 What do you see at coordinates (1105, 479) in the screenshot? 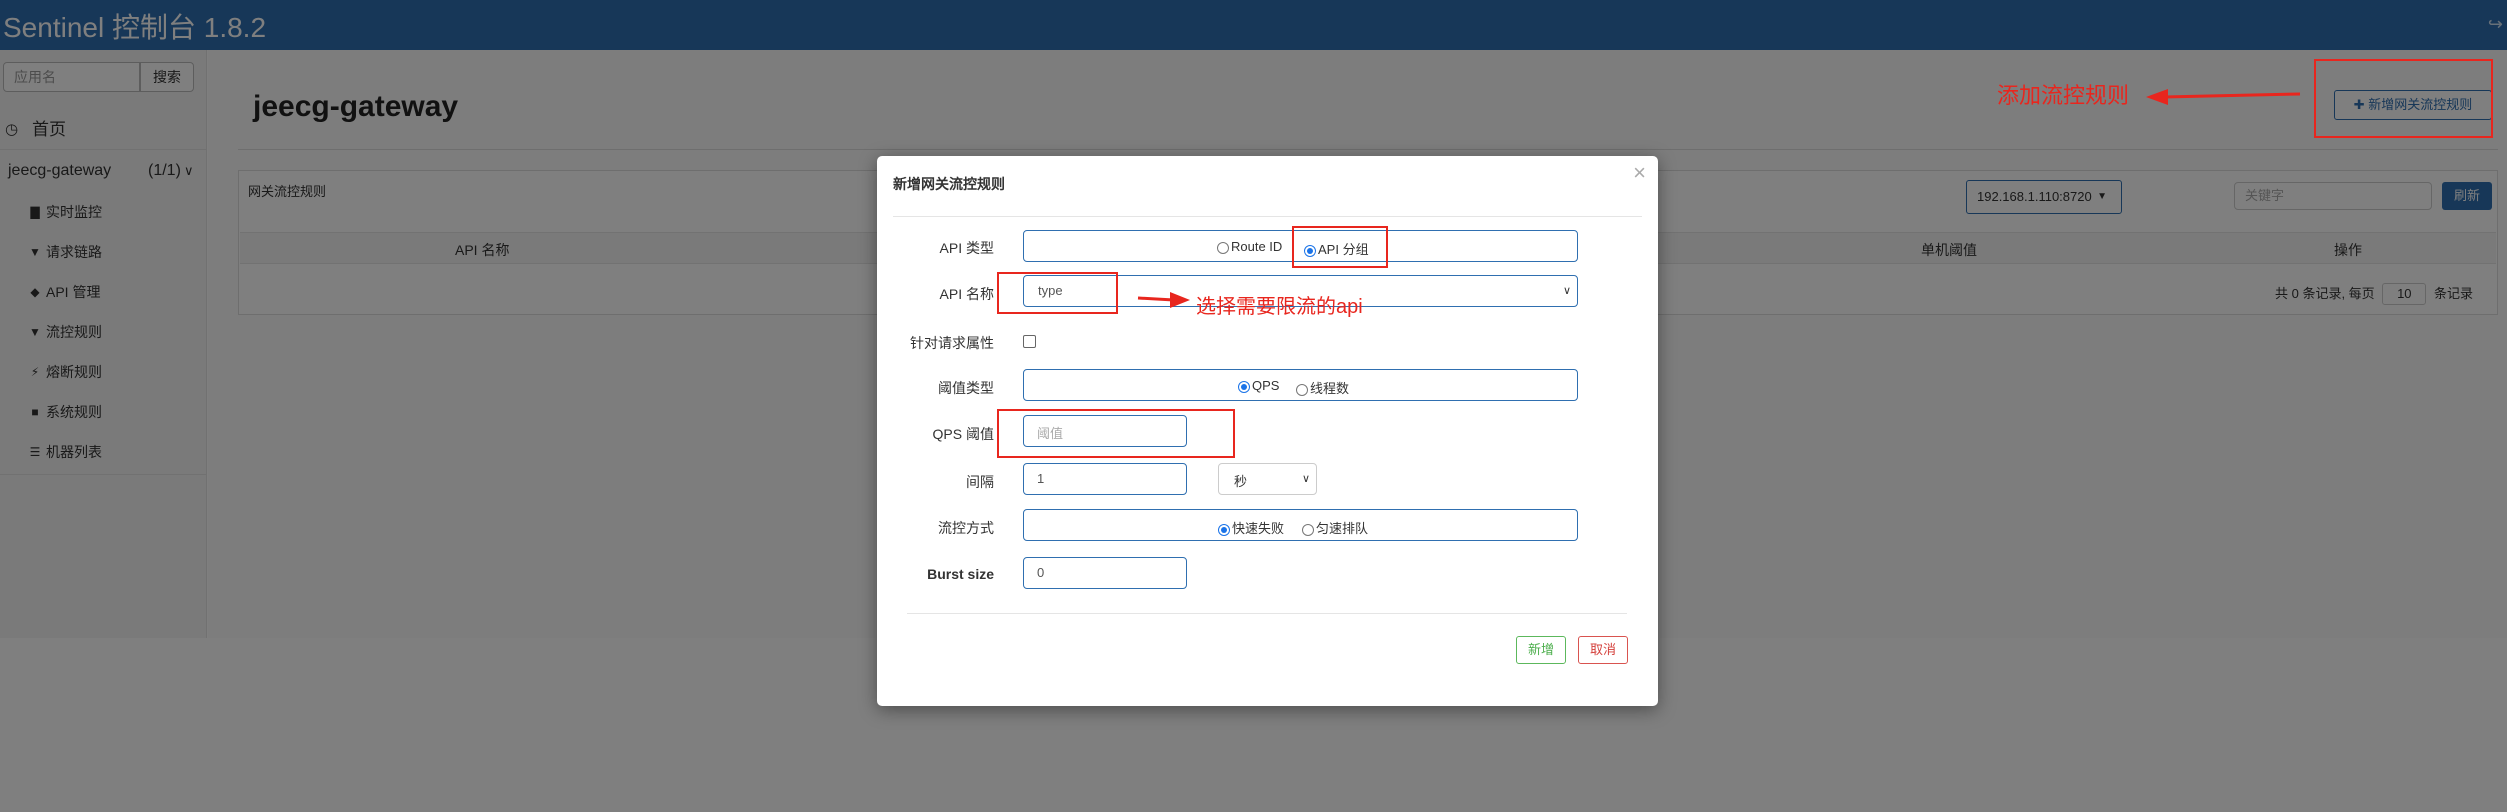
I see `interval-input: 1` at bounding box center [1105, 479].